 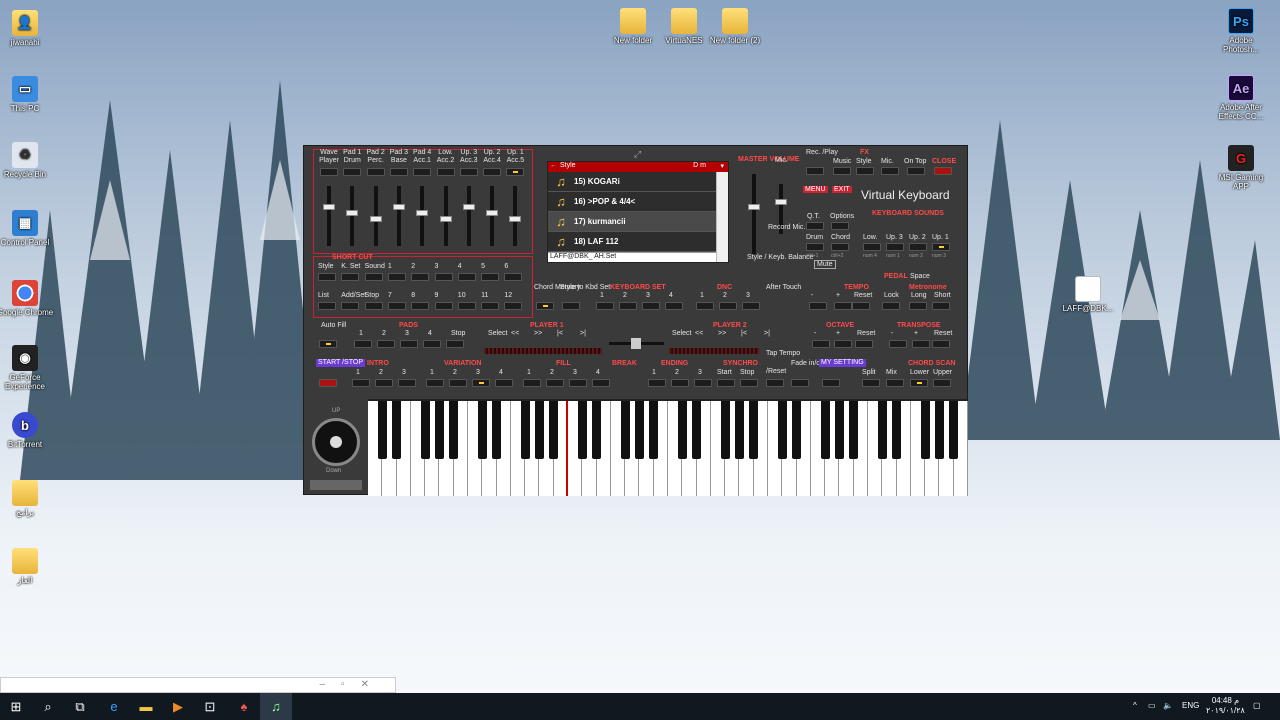 I want to click on synchro-button, so click(x=726, y=383).